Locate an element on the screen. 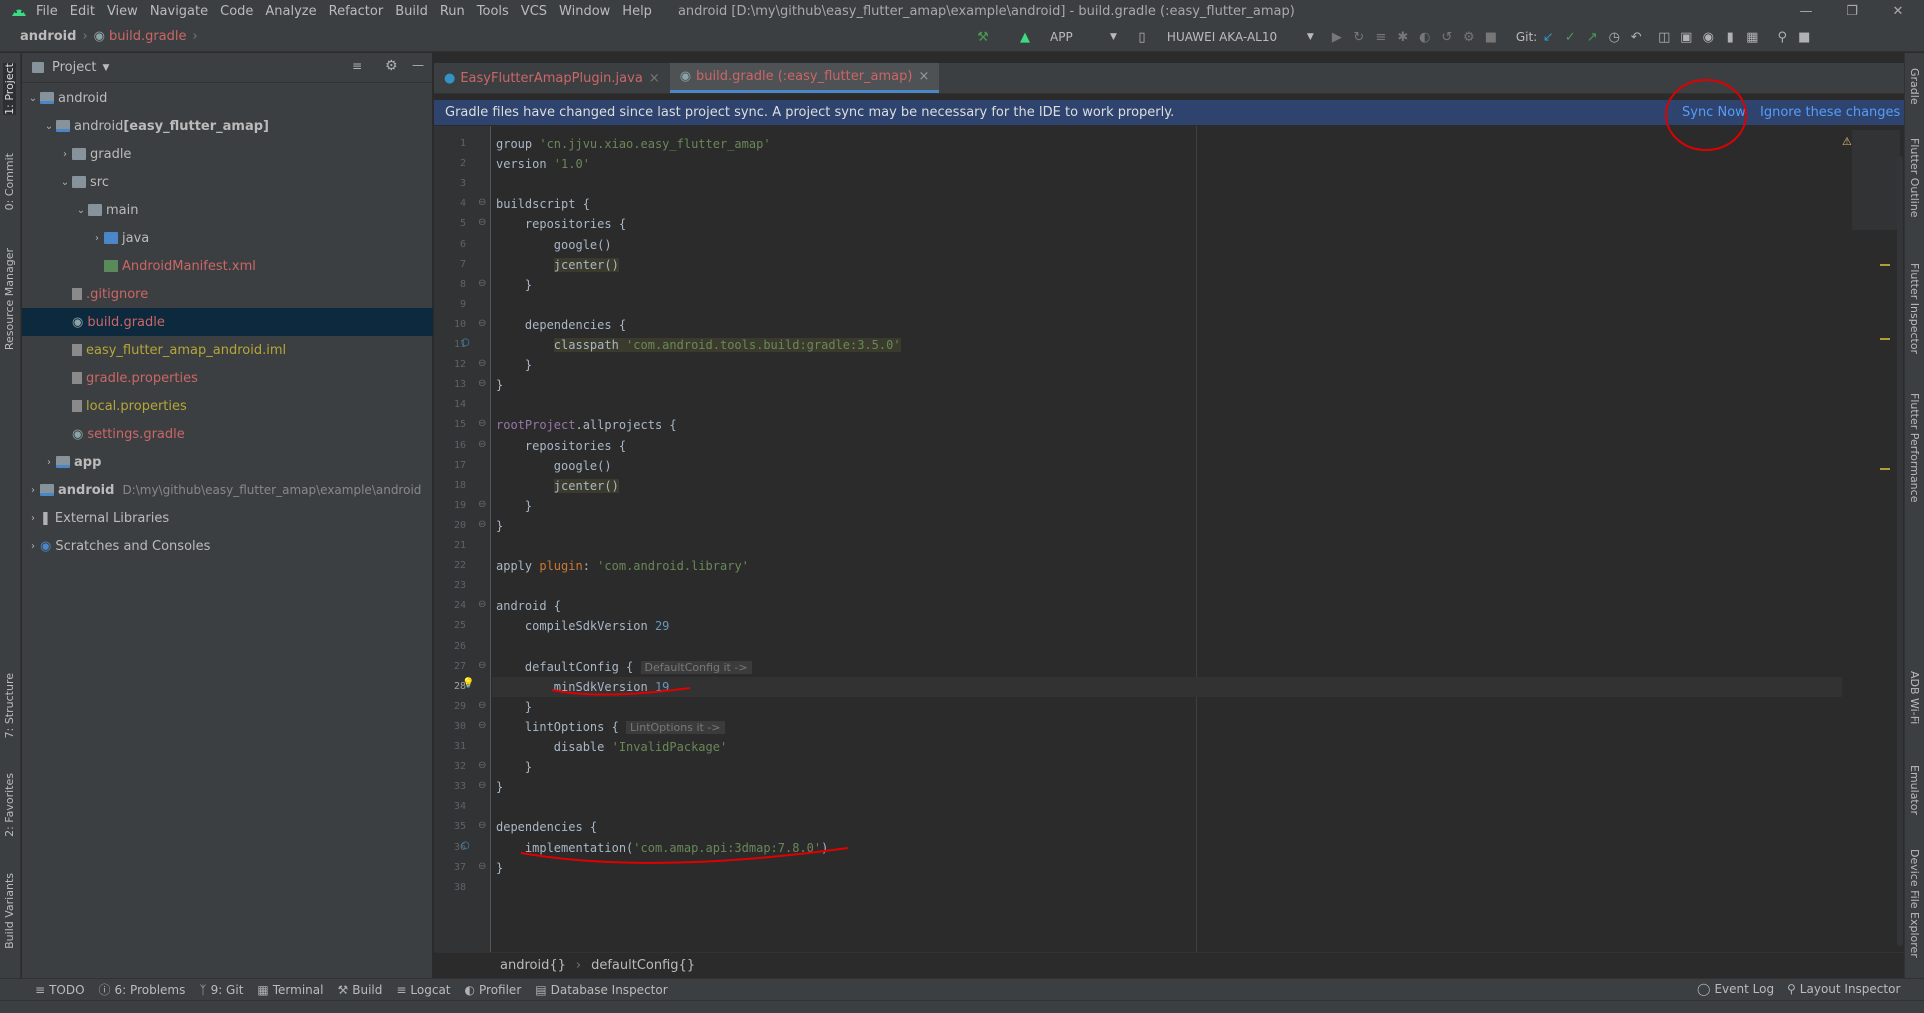 Image resolution: width=1924 pixels, height=1013 pixels. attach-debugger-icon: ↺ is located at coordinates (1447, 37).